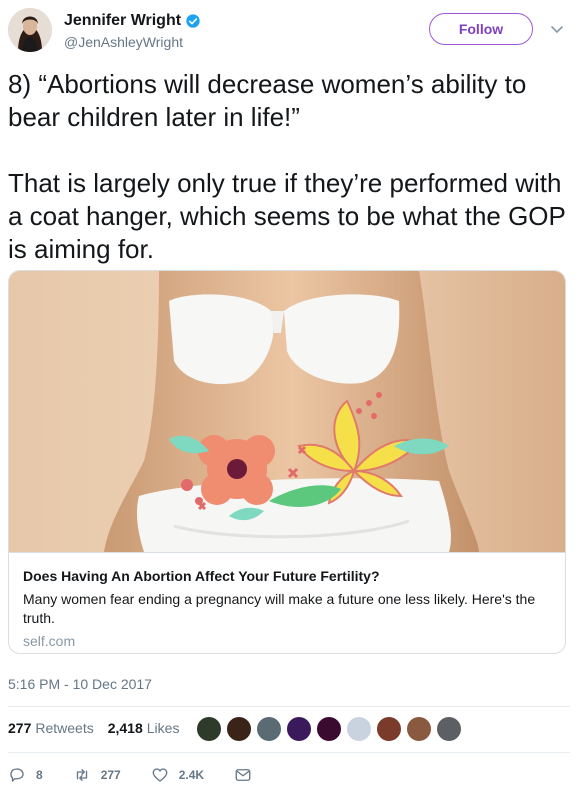 The image size is (579, 798). I want to click on retweet-action: 277, so click(97, 775).